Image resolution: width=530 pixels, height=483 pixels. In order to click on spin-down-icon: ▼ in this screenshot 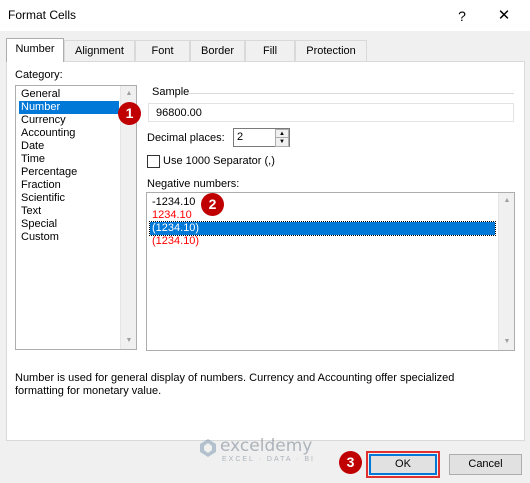, I will do `click(282, 142)`.